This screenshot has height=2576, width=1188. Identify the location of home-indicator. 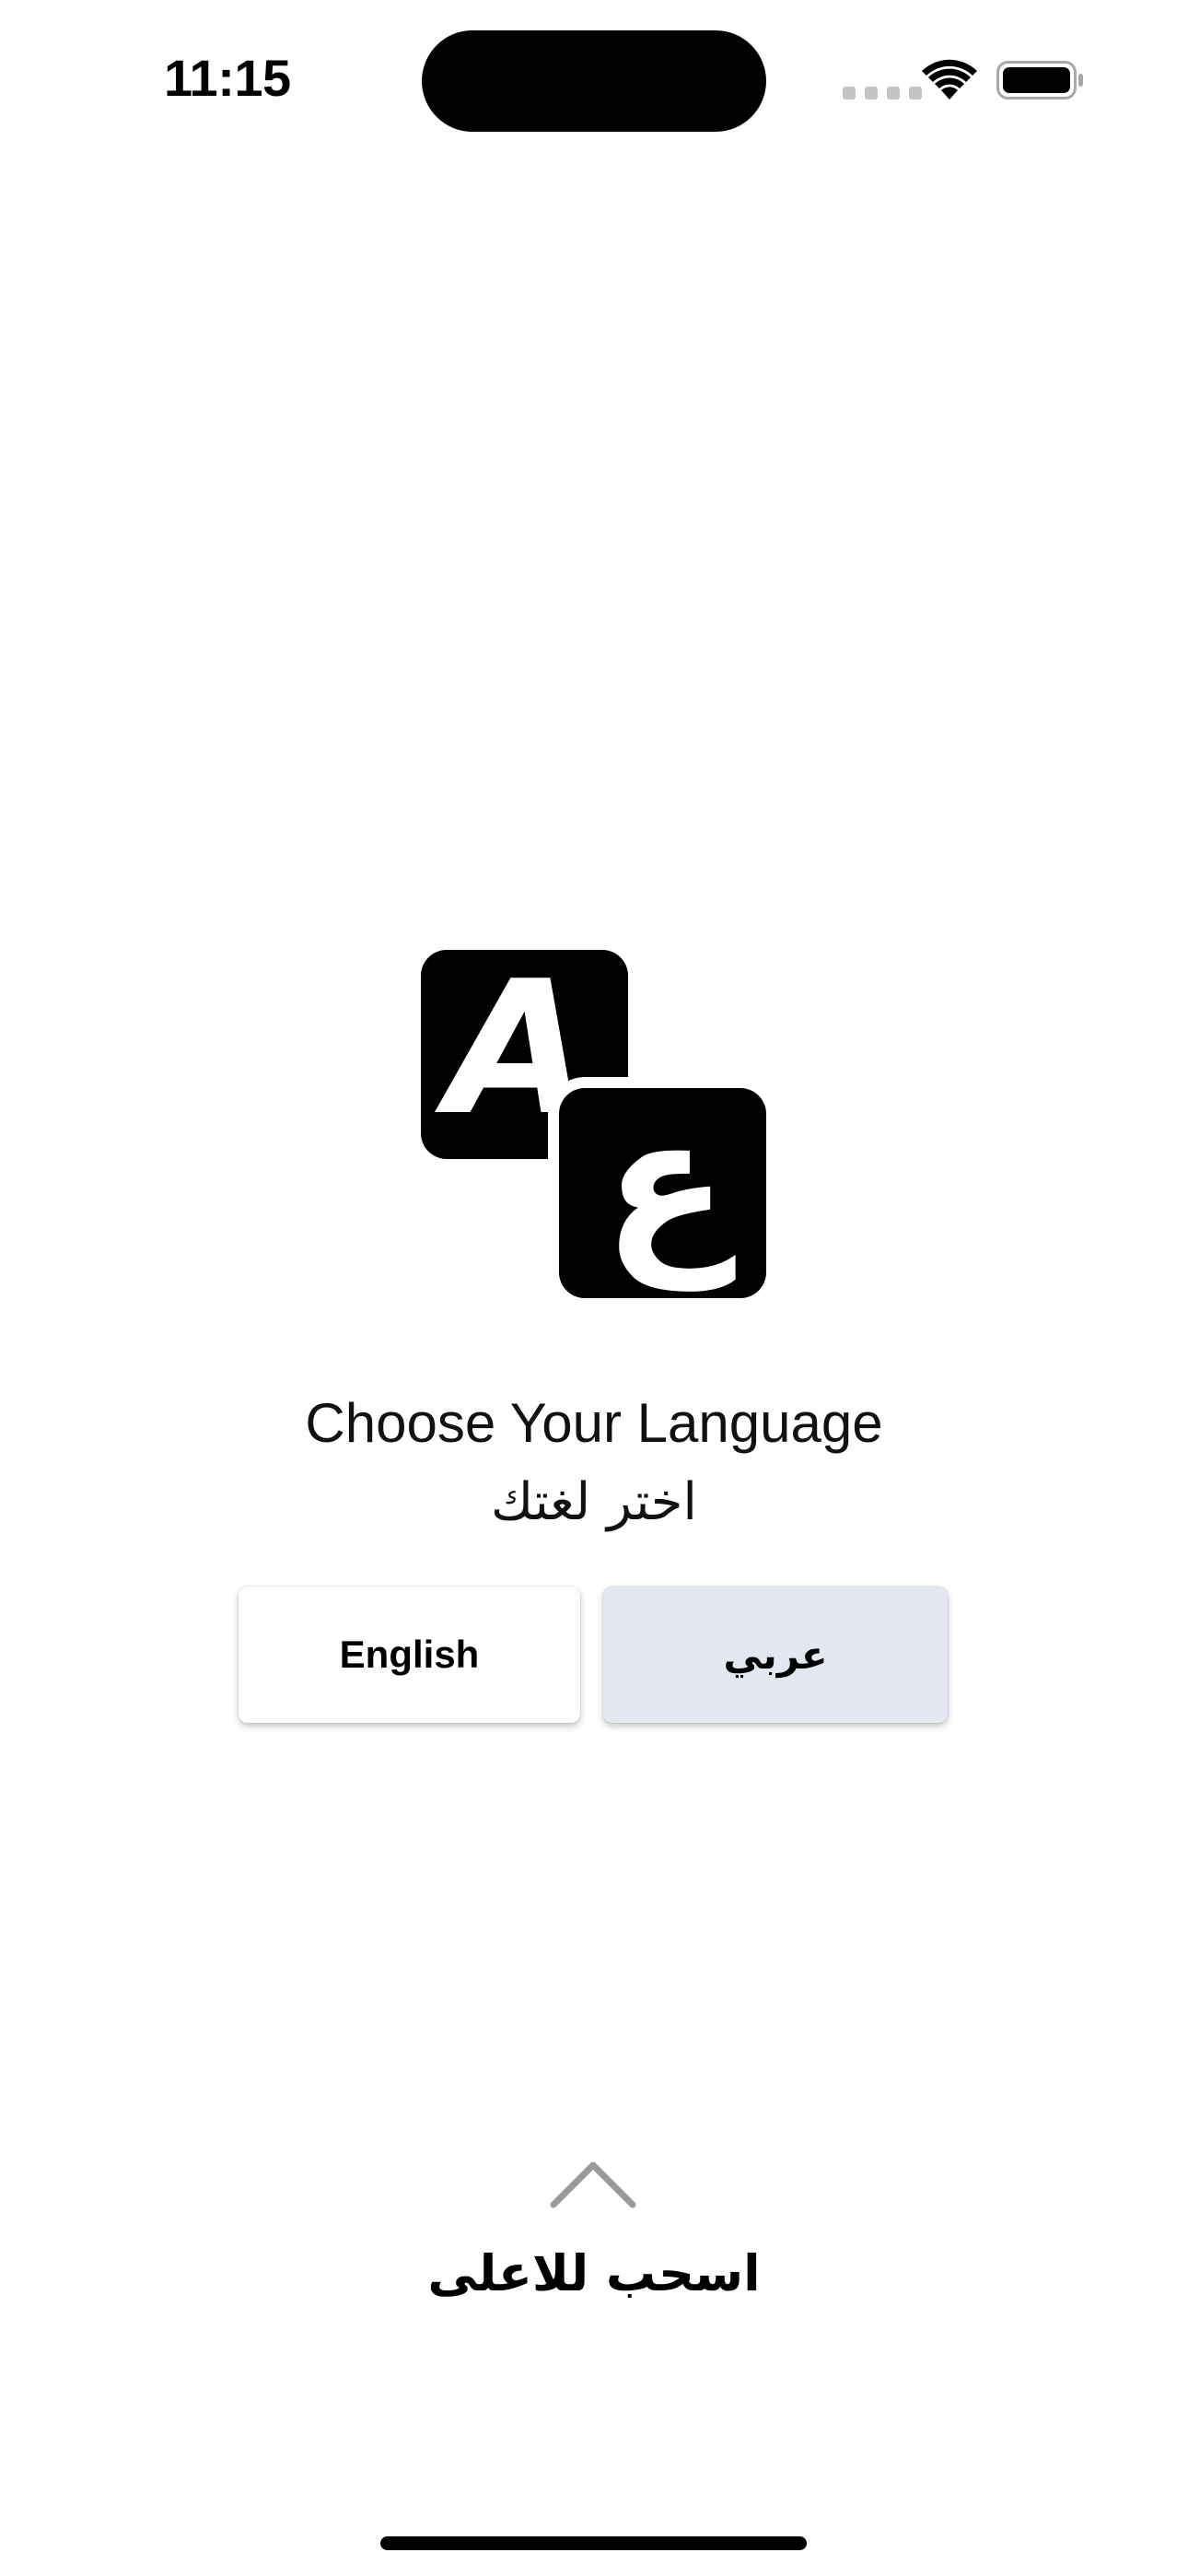
(593, 2543).